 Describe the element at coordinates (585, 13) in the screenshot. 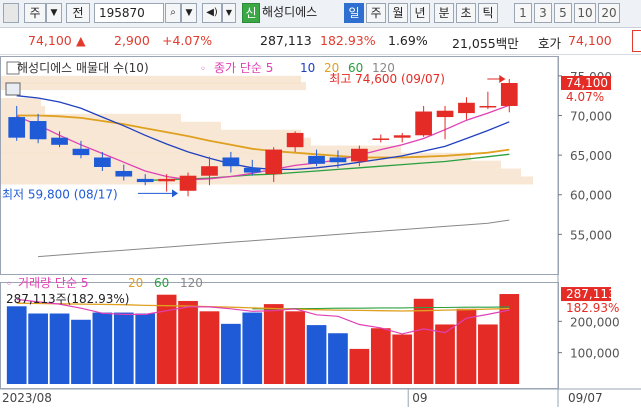

I see `interval-button-3: 10` at that location.